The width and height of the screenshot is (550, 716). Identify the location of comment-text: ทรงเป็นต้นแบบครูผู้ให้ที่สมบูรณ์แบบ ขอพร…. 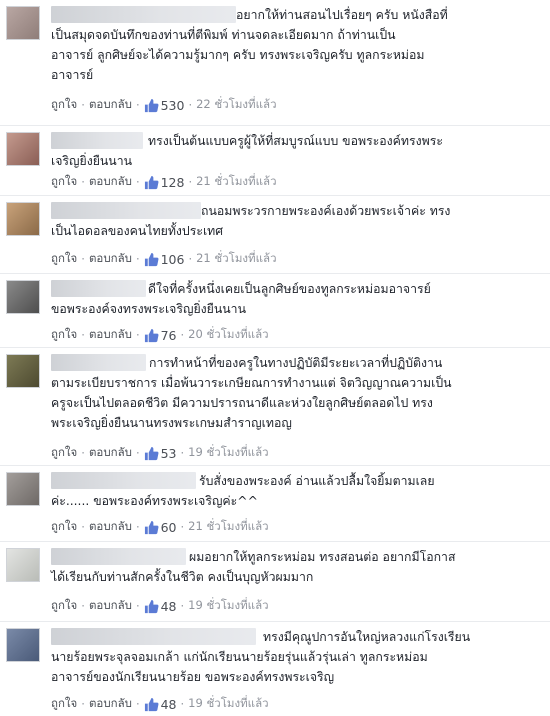
(247, 151).